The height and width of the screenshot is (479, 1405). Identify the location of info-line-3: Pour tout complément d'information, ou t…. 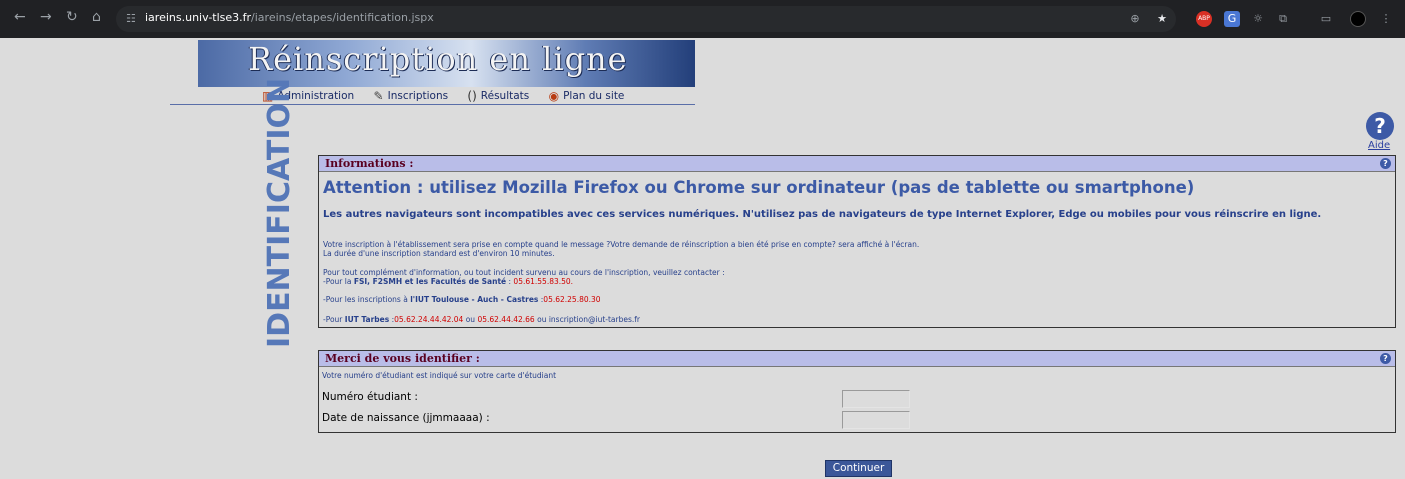
(524, 272).